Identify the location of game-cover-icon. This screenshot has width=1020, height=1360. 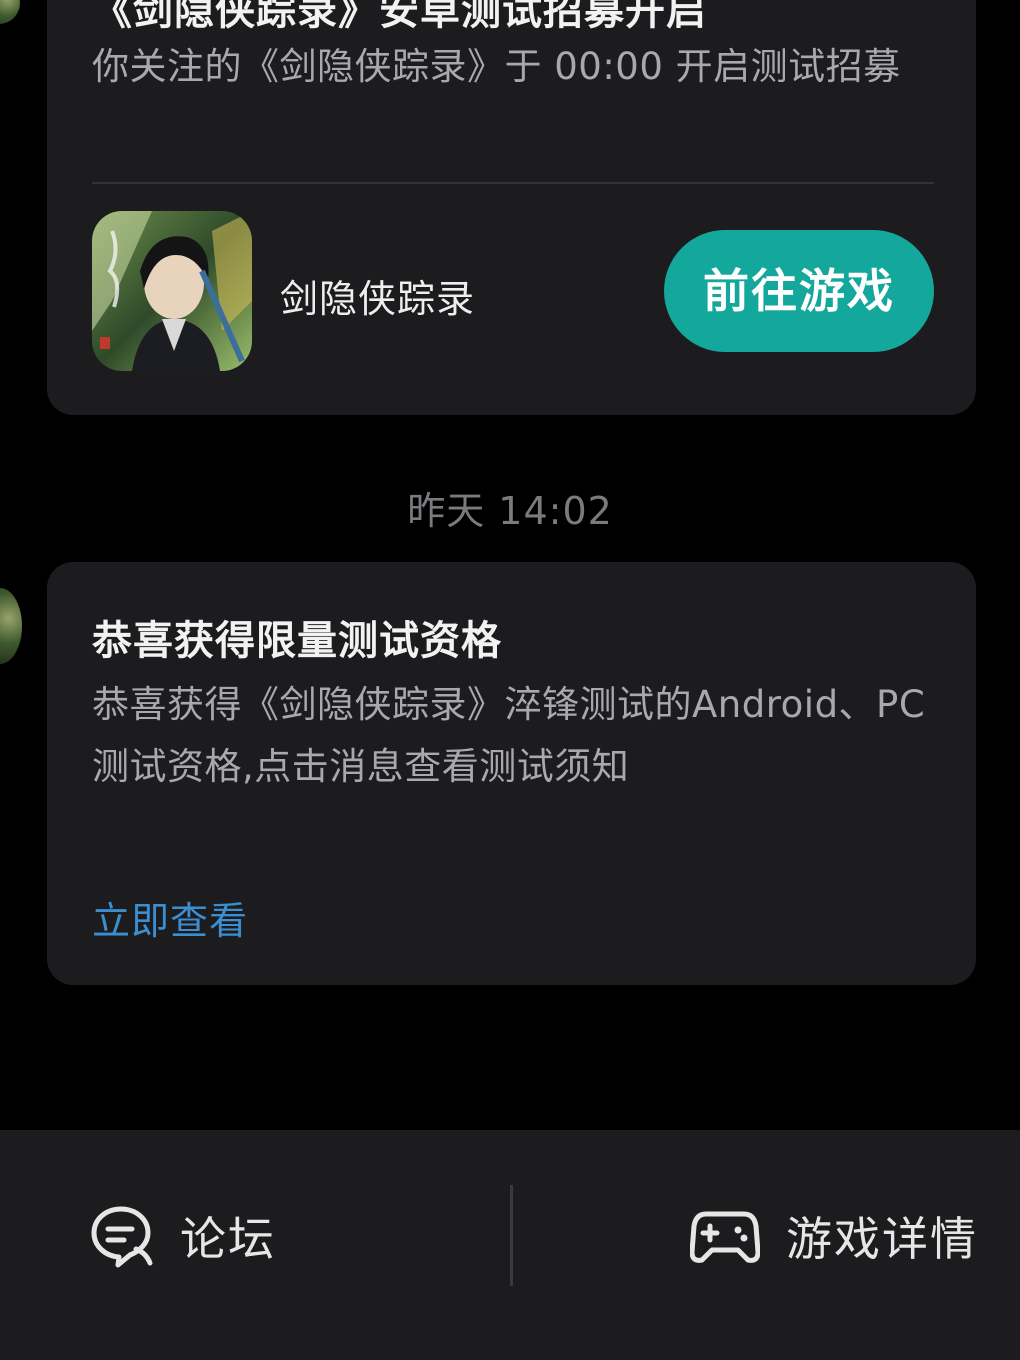
(172, 291).